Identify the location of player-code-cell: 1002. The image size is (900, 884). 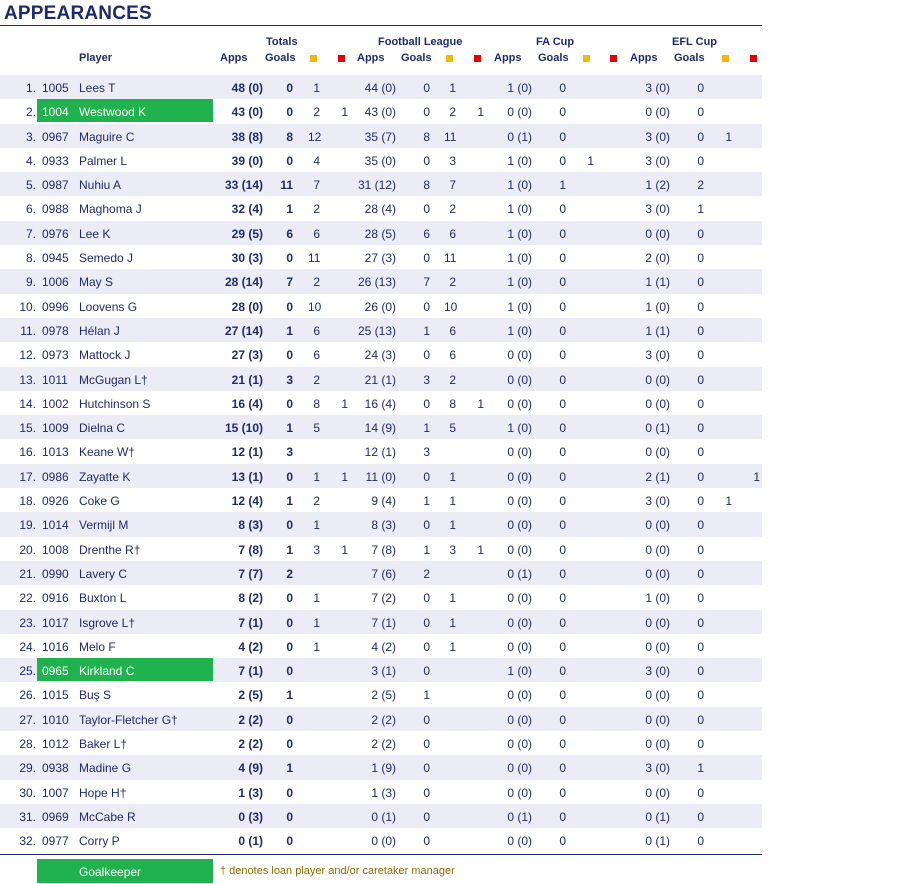
(55, 403).